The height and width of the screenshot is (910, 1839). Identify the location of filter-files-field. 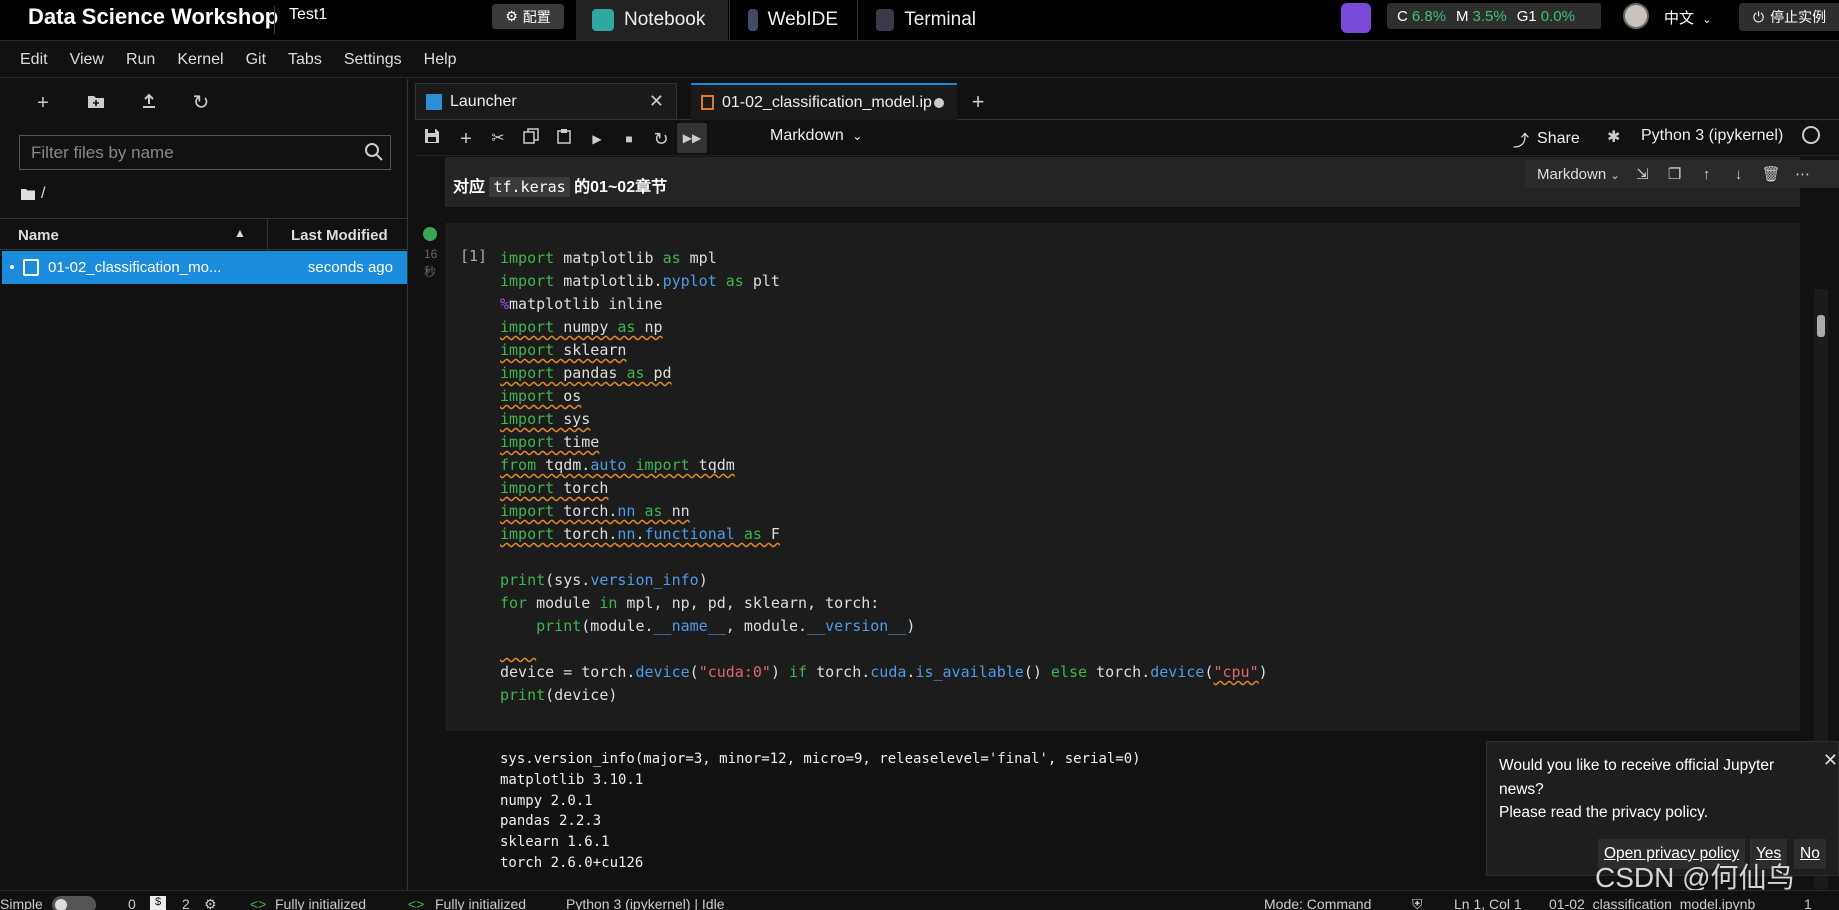
(205, 152).